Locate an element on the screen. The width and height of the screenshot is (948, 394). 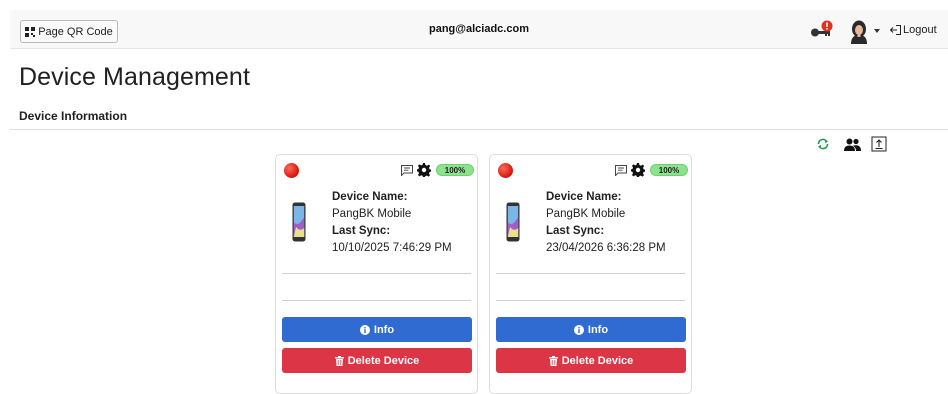
refresh-icon is located at coordinates (823, 144).